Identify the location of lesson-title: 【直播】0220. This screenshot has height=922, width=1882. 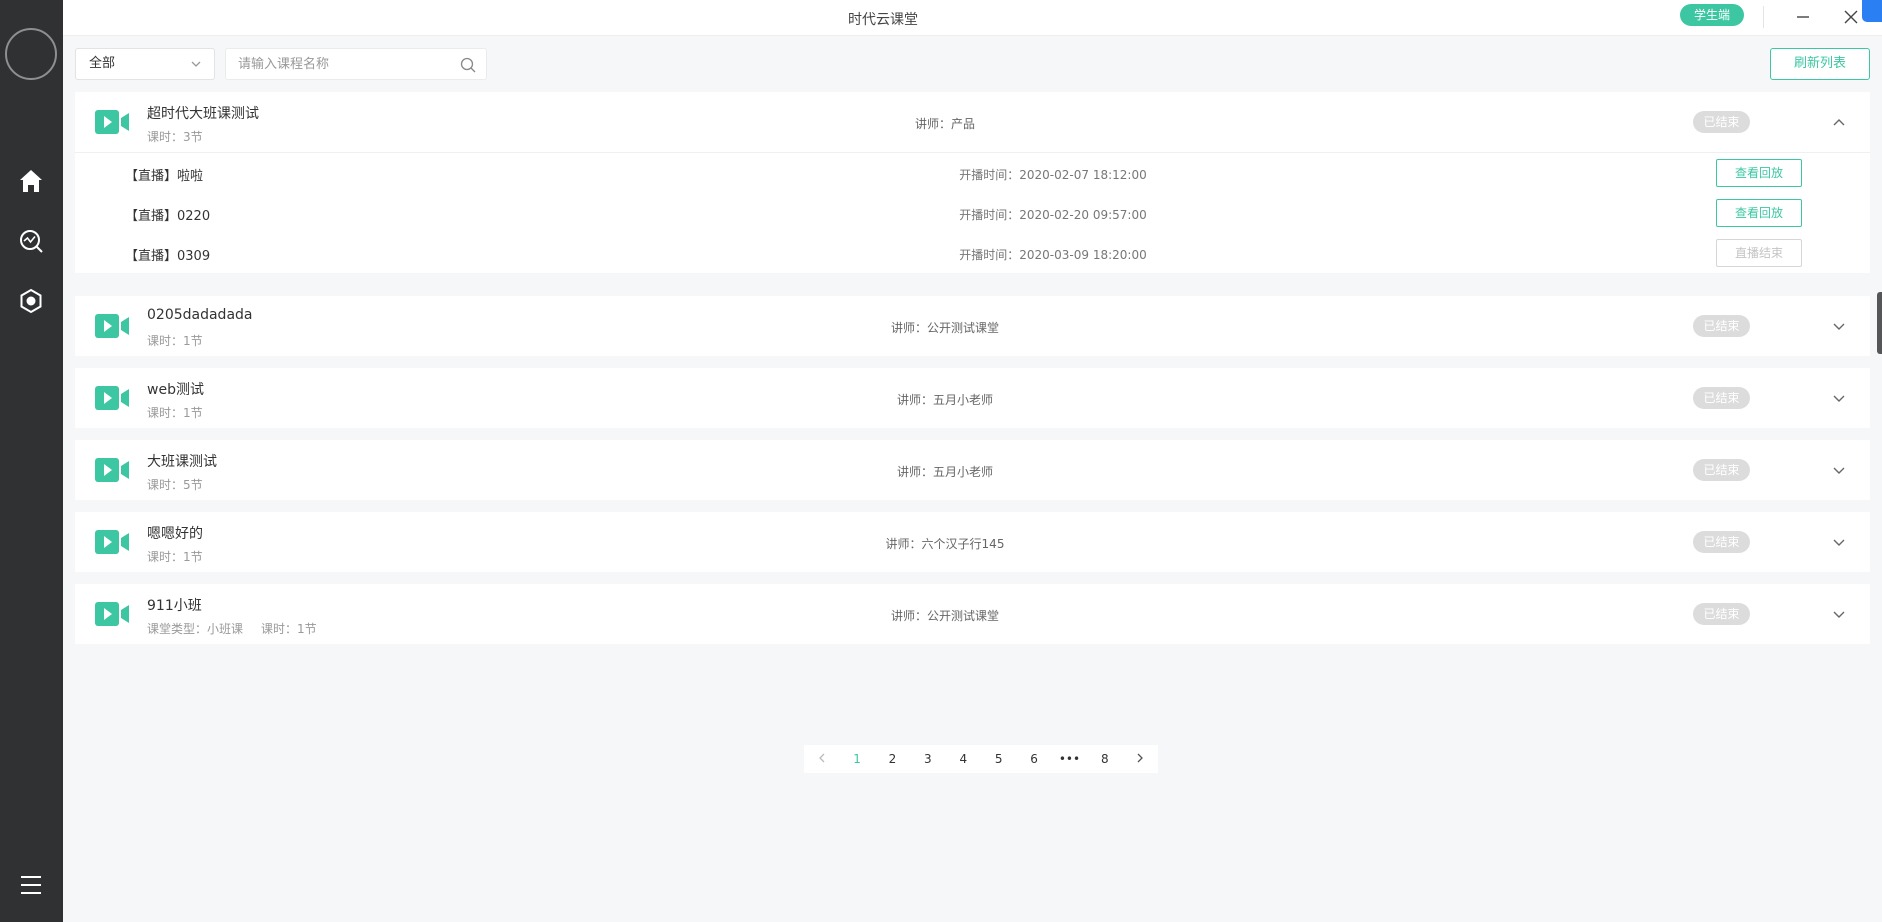
(168, 216).